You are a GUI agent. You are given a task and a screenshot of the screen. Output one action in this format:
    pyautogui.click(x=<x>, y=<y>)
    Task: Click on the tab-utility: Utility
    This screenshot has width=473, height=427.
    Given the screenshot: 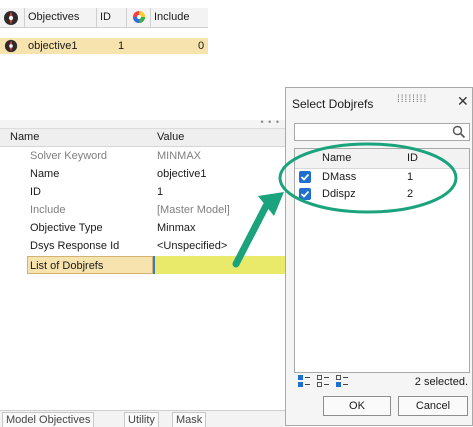 What is the action you would take?
    pyautogui.click(x=141, y=419)
    